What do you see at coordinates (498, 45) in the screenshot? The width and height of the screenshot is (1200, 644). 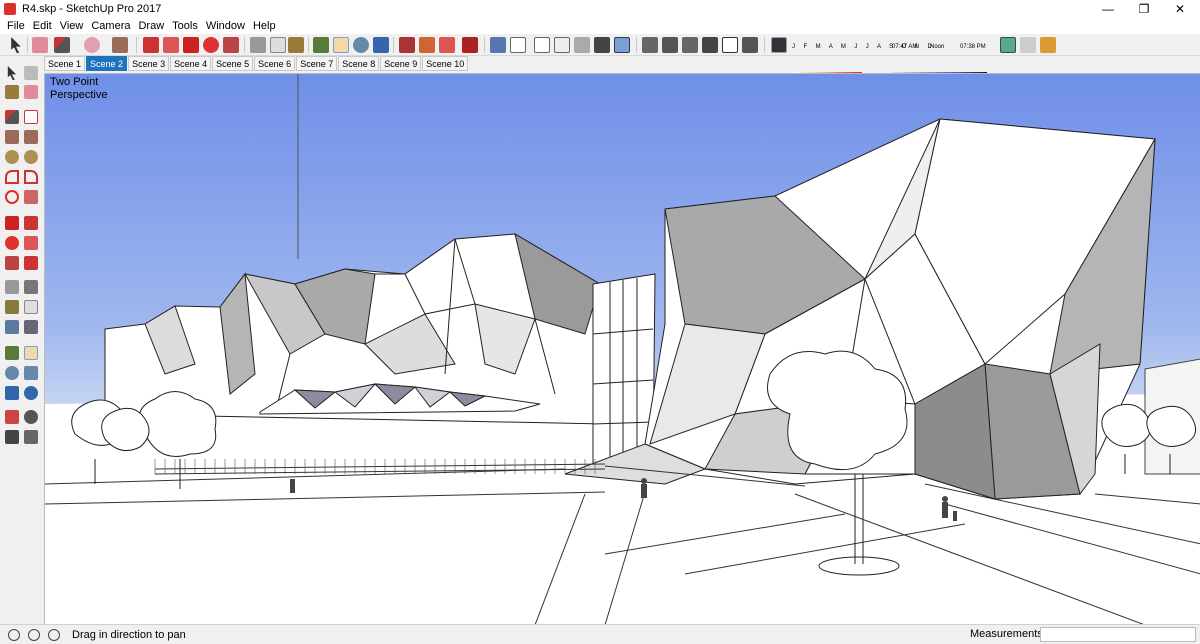 I see `xray-icon` at bounding box center [498, 45].